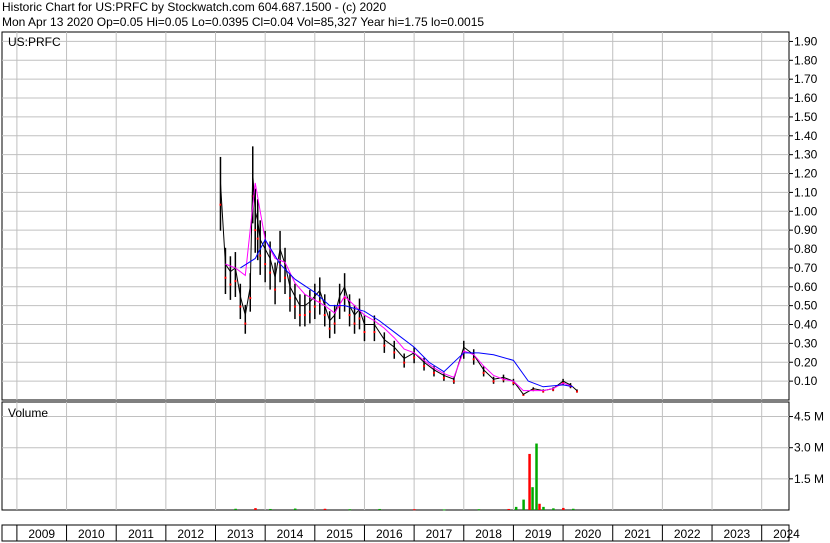  What do you see at coordinates (806, 174) in the screenshot?
I see `price-tick-label: 1.20` at bounding box center [806, 174].